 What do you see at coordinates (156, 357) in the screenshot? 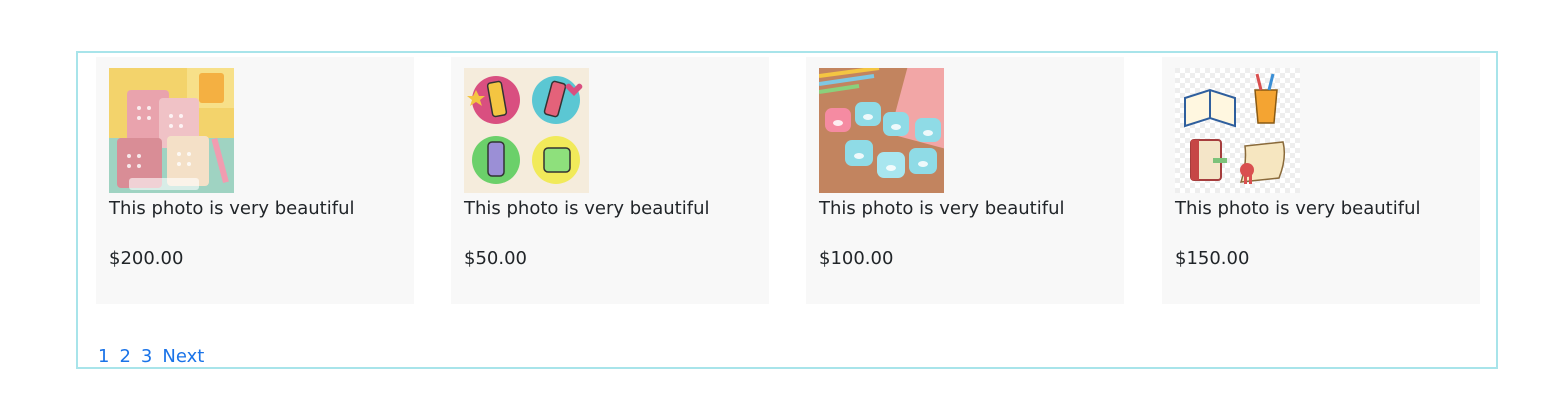
I see `pagination: 1 2 3 Next` at bounding box center [156, 357].